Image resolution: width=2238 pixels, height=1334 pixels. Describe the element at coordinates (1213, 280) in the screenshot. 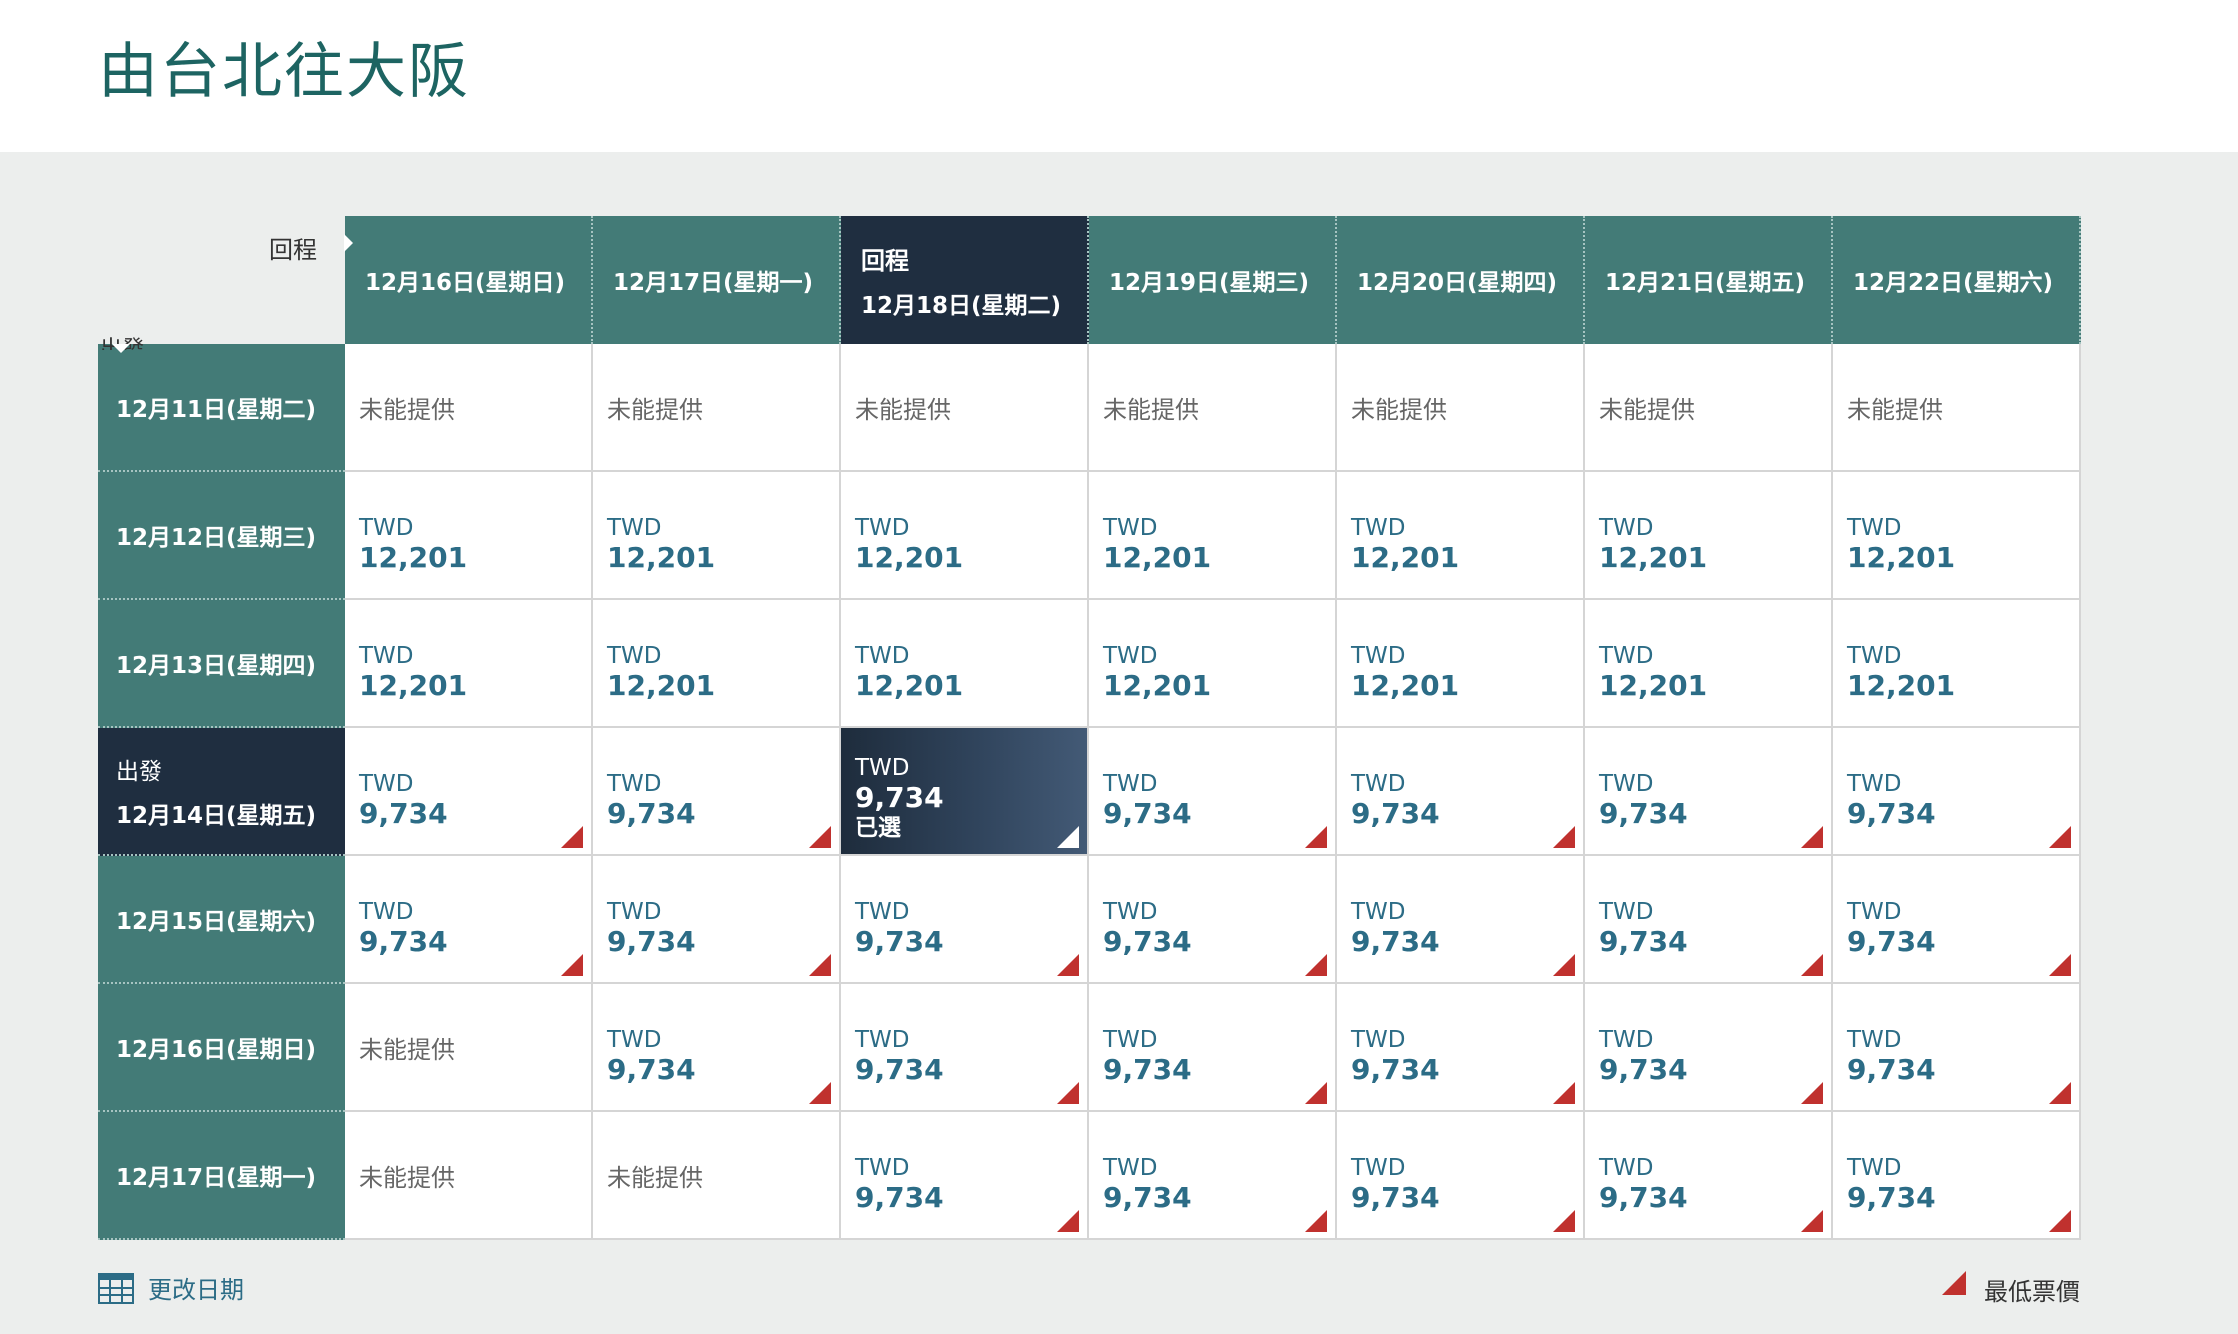

I see `return-date-header: 12月19日(星期三)` at that location.